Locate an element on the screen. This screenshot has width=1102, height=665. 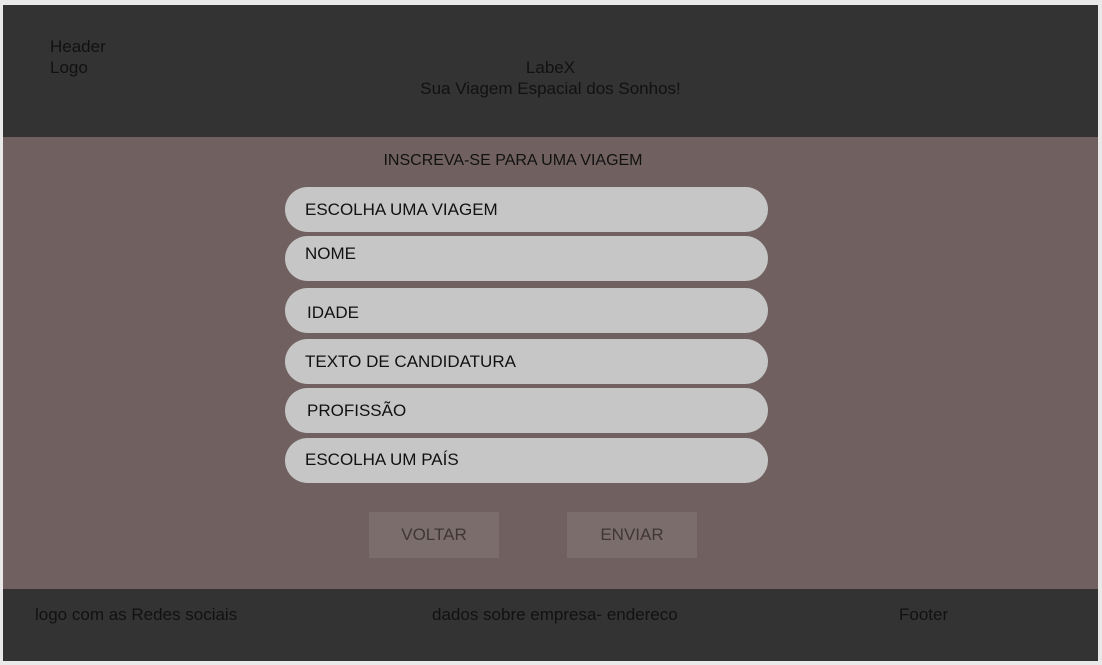
application-text-label: TEXTO DE CANDIDATURA is located at coordinates (410, 361).